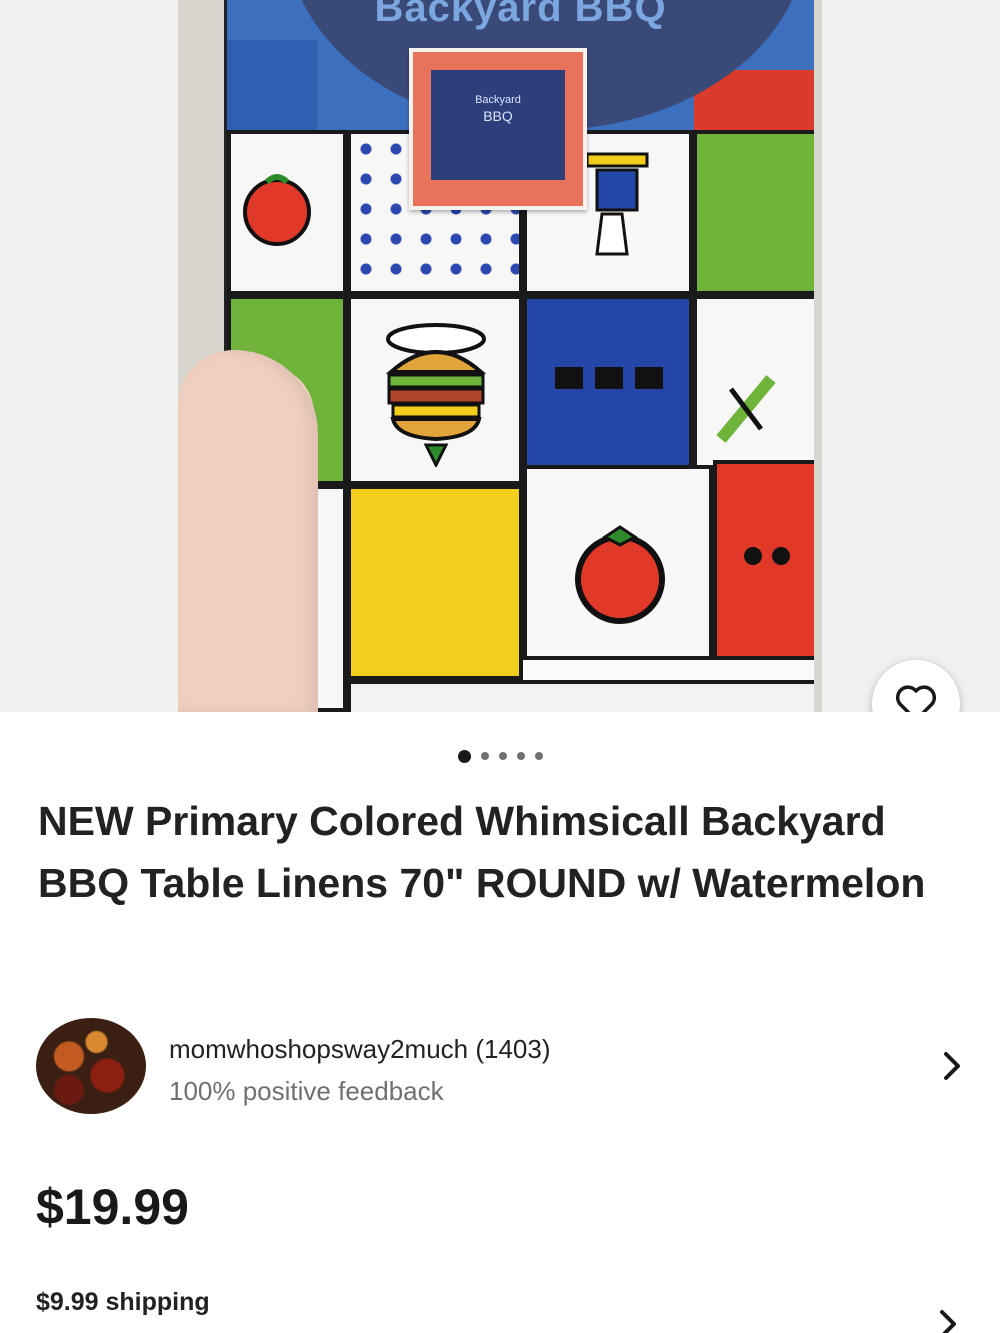 The height and width of the screenshot is (1333, 1000). What do you see at coordinates (753, 390) in the screenshot?
I see `pattern-cell-utensils` at bounding box center [753, 390].